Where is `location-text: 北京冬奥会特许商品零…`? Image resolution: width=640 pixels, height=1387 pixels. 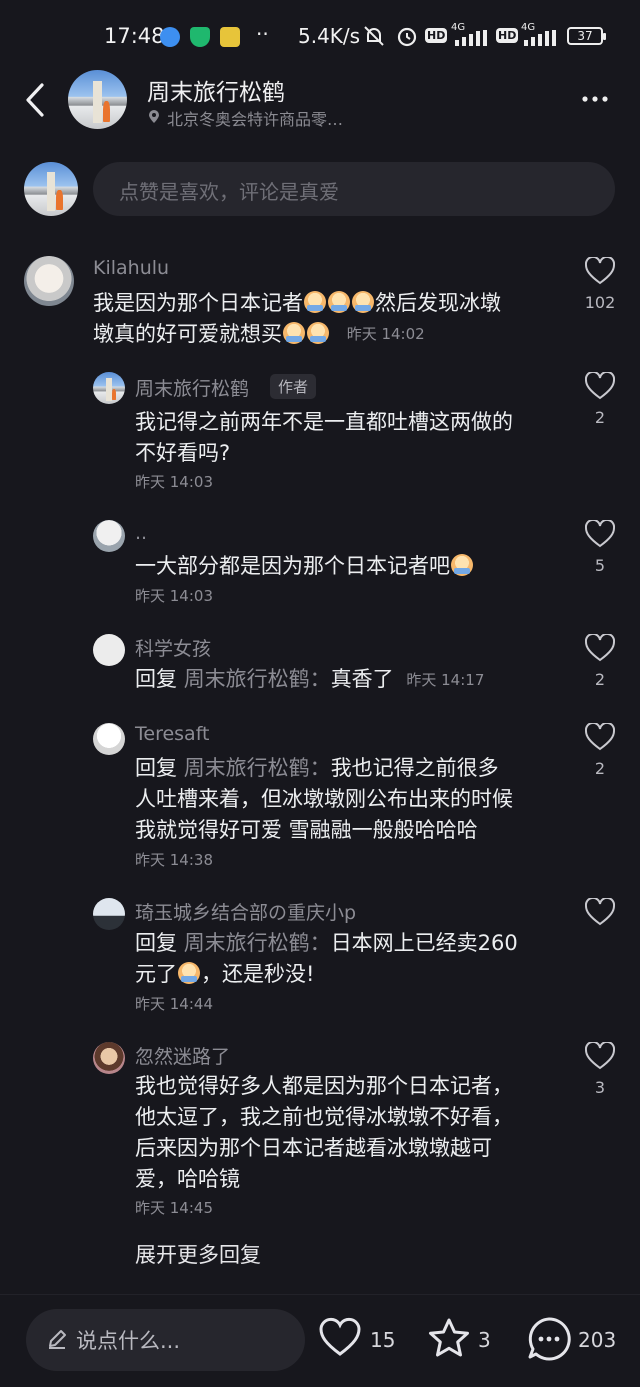 location-text: 北京冬奥会特许商品零… is located at coordinates (255, 118).